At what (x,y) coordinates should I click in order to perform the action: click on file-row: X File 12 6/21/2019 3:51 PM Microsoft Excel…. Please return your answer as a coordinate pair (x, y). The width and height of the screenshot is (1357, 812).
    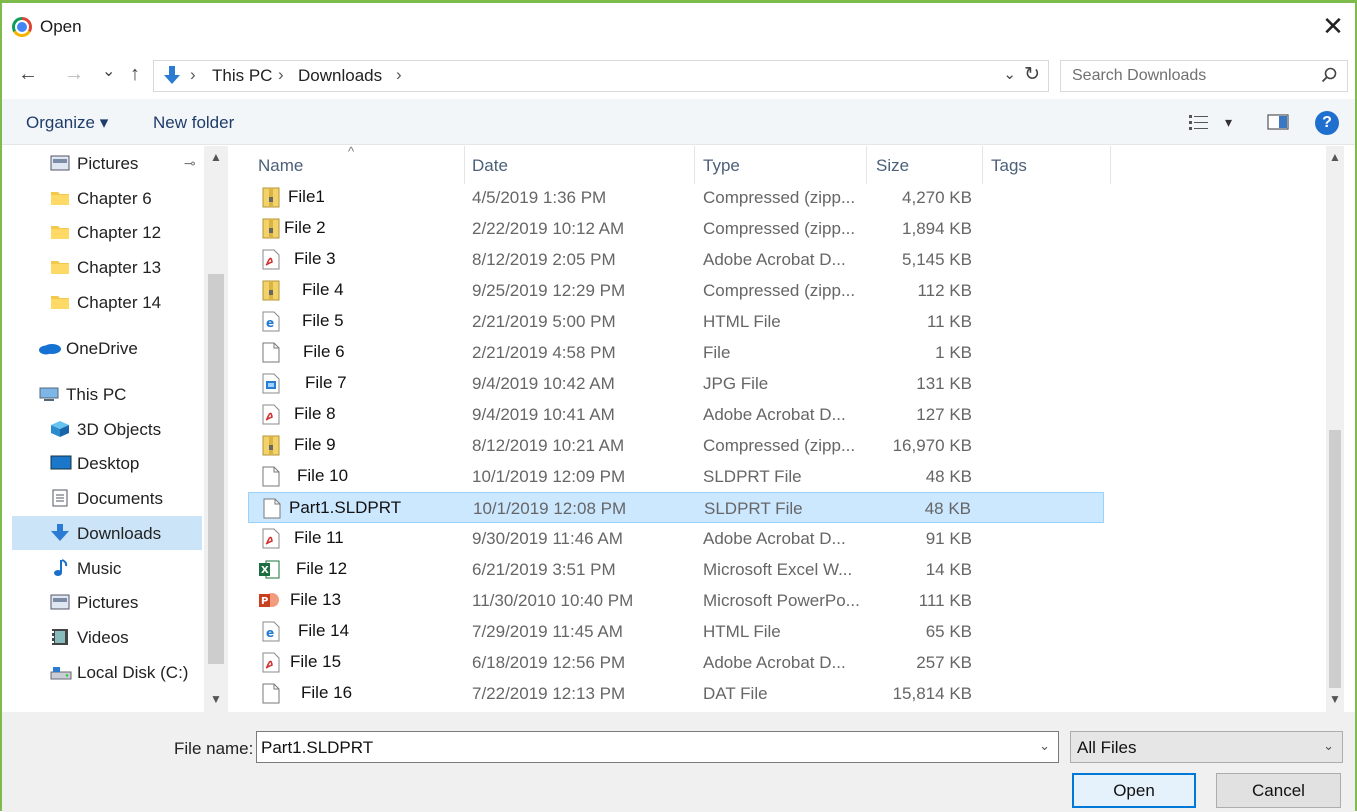
    Looking at the image, I should click on (676, 569).